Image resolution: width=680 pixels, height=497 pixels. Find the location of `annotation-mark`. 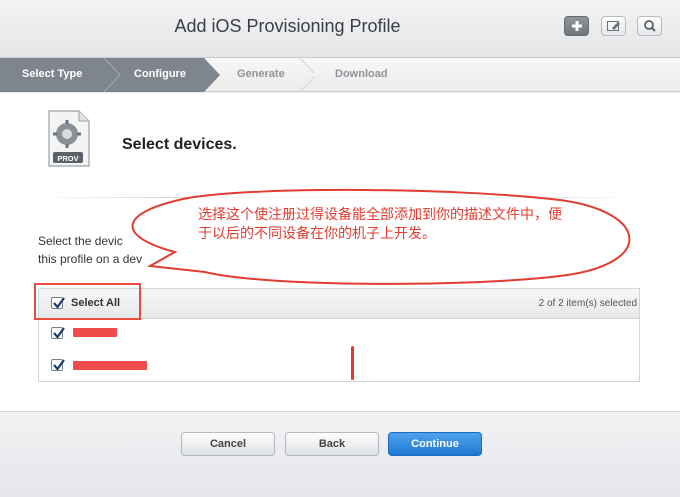

annotation-mark is located at coordinates (352, 363).